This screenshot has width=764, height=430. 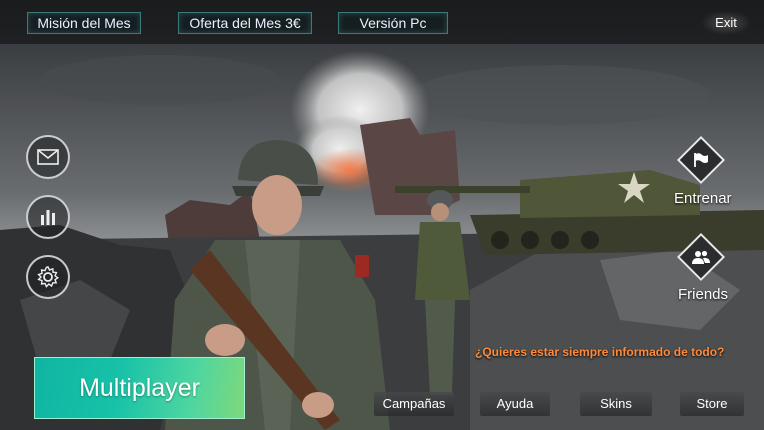 I want to click on mision-del-mes-button: Misión del Mes, so click(x=84, y=23).